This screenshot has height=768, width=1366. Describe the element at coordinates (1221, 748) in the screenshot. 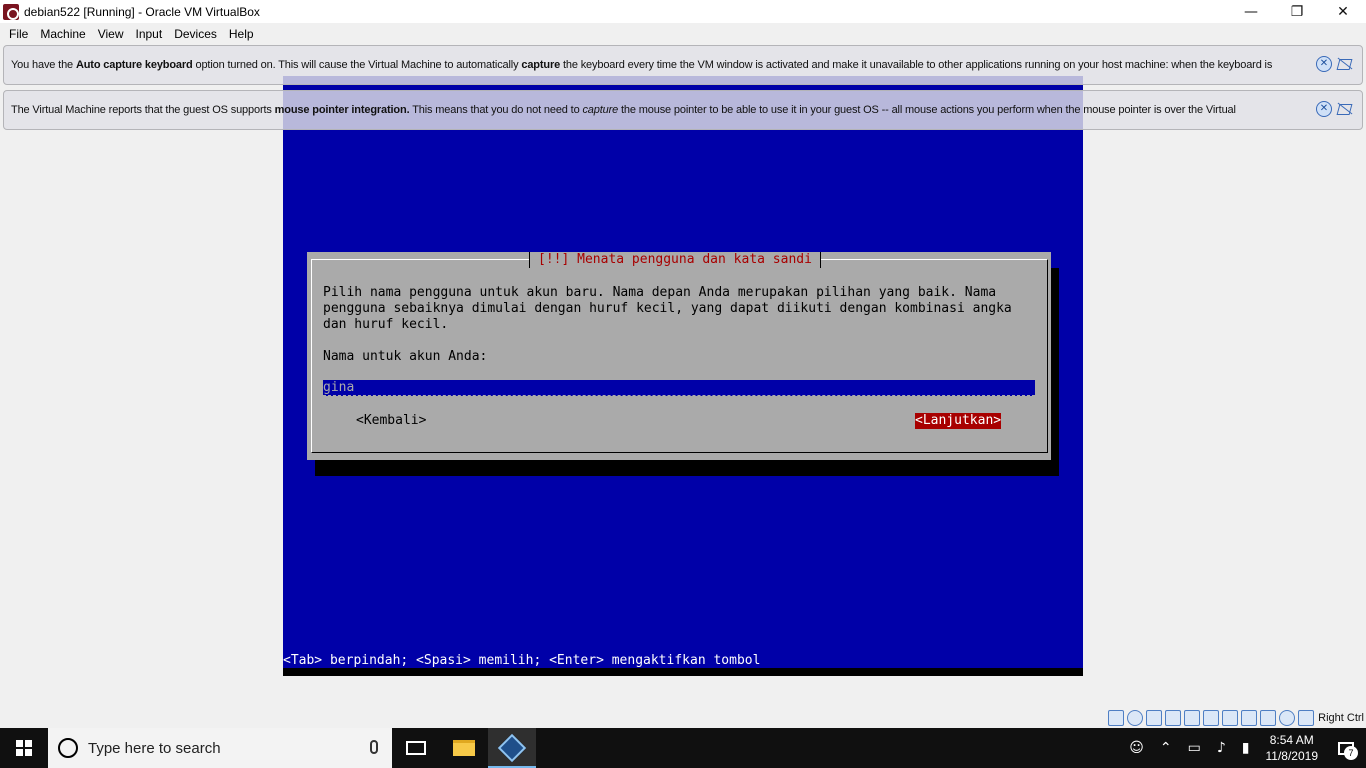

I see `volume-icon: ♪` at that location.